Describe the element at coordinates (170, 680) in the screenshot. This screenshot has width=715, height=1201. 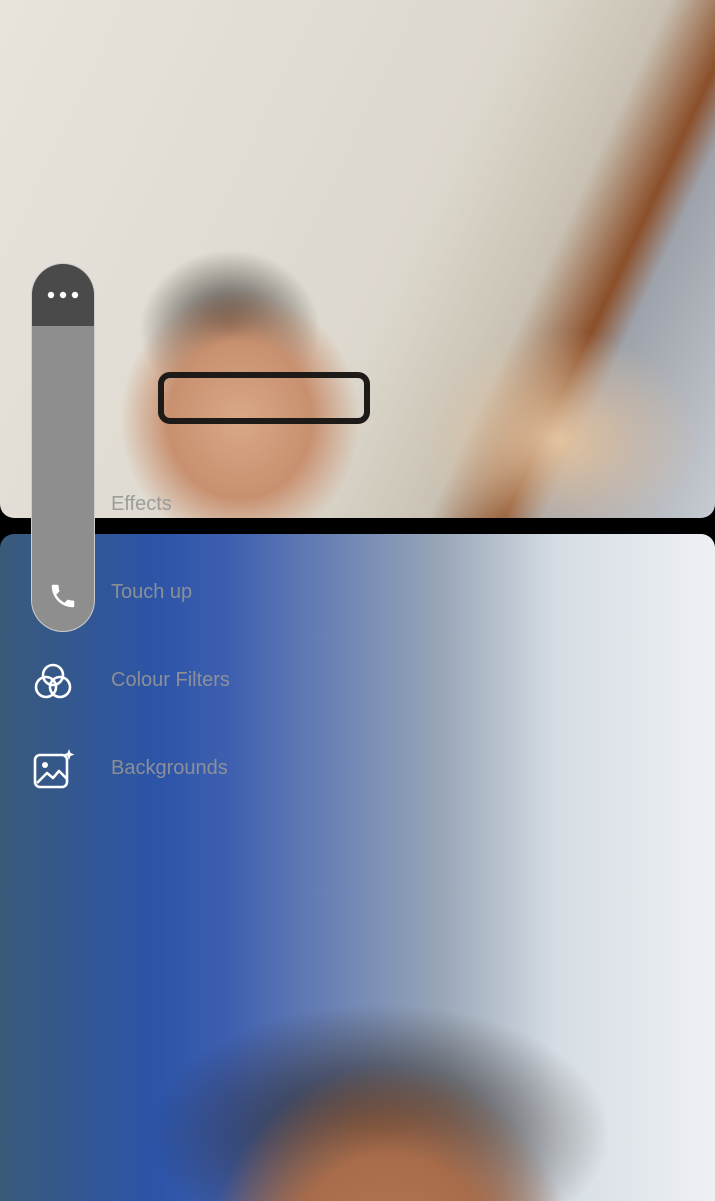
I see `colour-filters-menu-item: Colour Filters` at that location.